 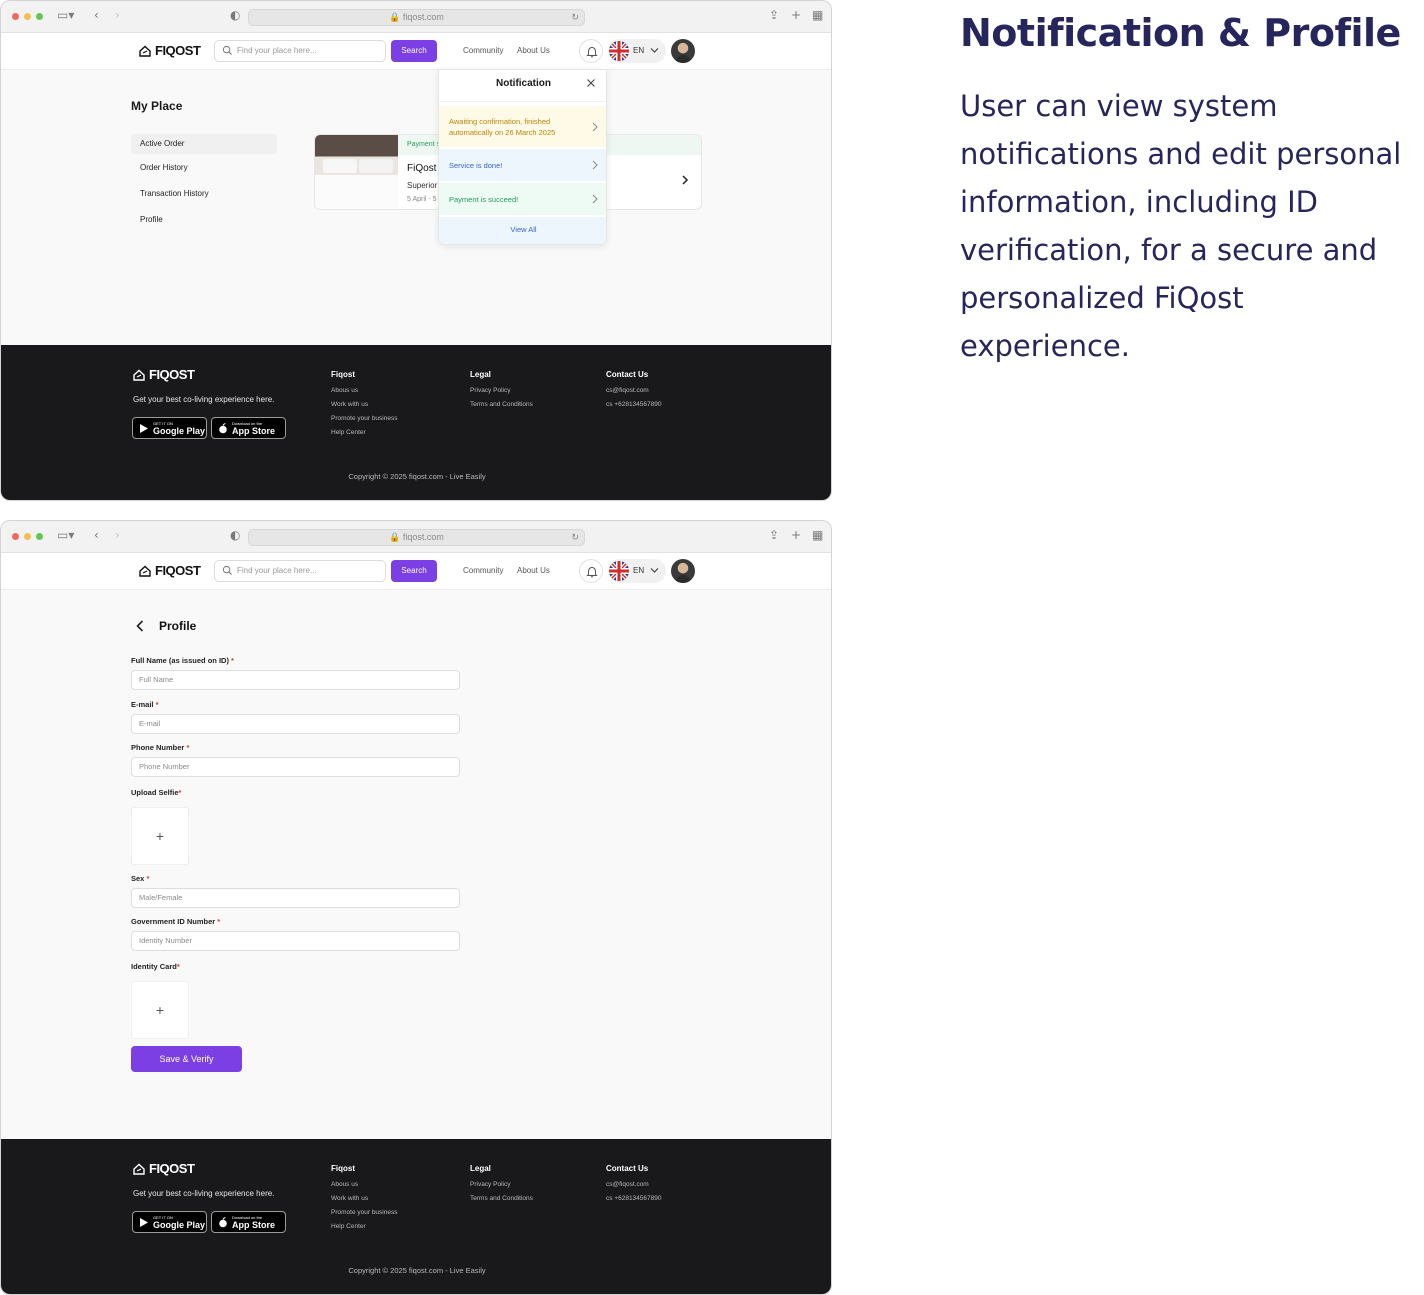 What do you see at coordinates (295, 898) in the screenshot?
I see `sex-input: Male/Female` at bounding box center [295, 898].